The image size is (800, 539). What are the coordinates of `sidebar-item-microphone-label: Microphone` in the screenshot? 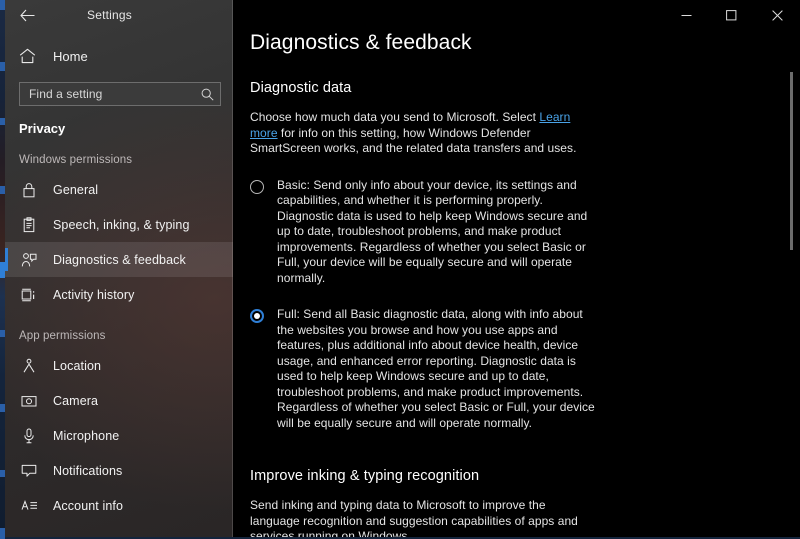 It's located at (86, 435).